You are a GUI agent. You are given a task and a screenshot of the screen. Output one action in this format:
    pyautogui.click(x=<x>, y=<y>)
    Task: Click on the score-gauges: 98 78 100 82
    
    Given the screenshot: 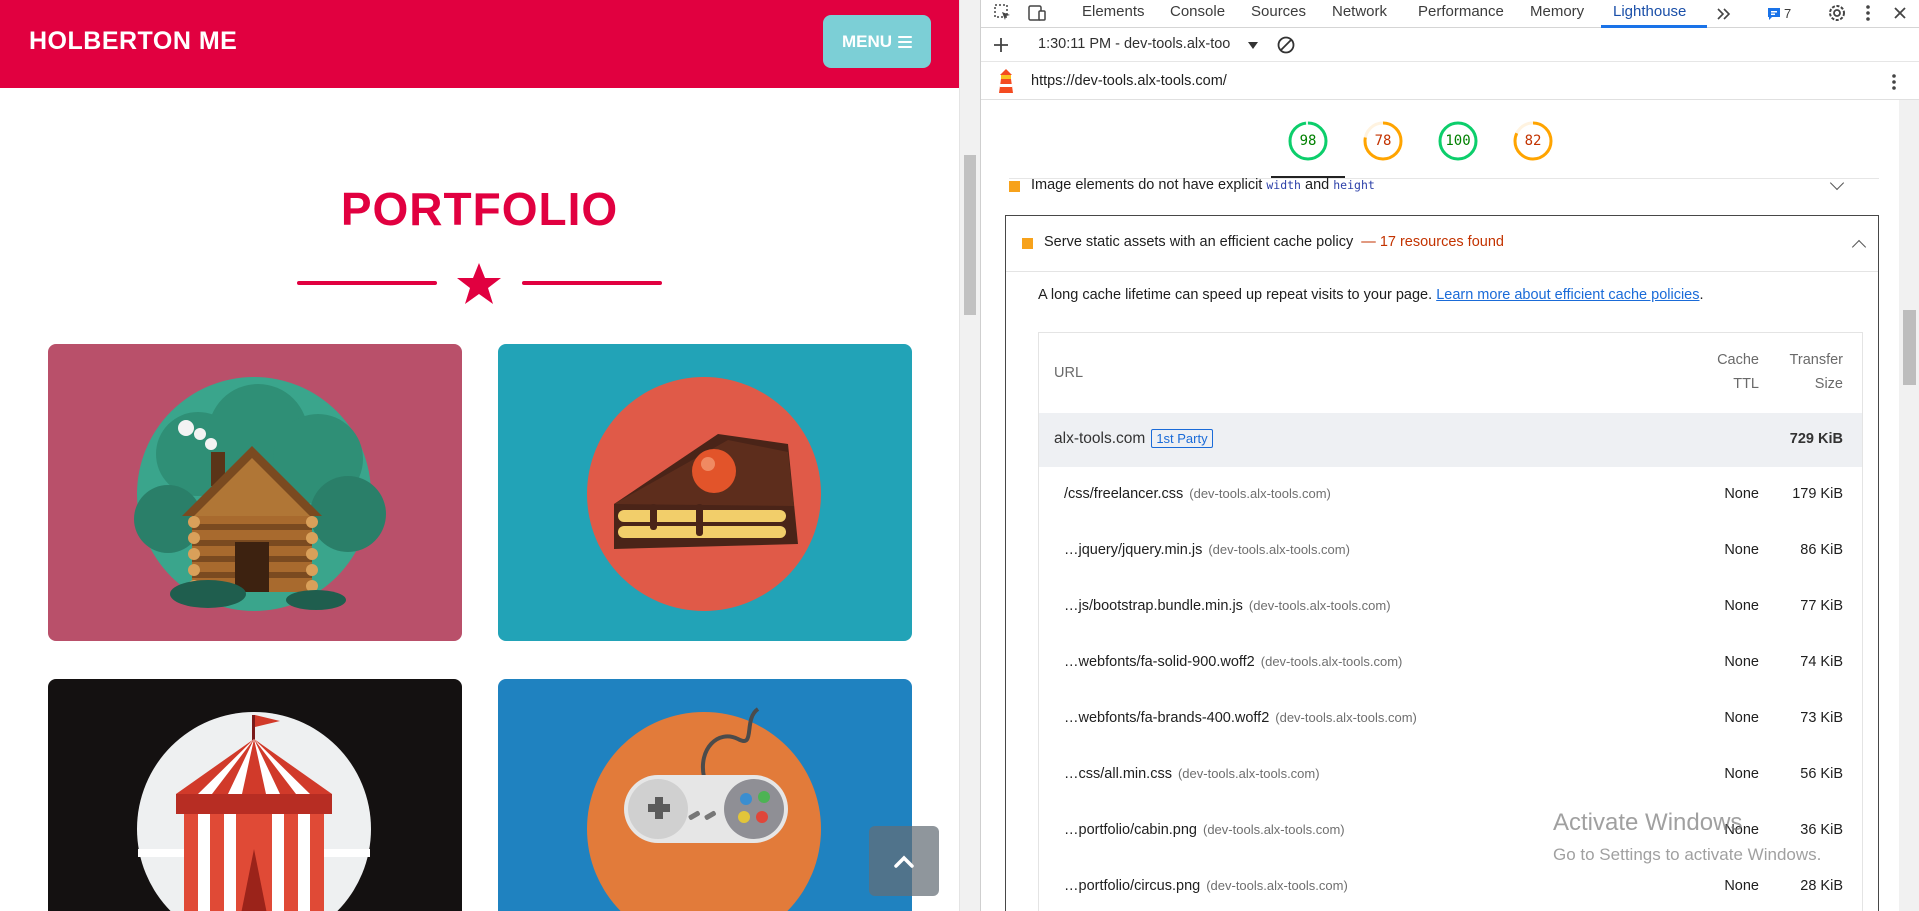 What is the action you would take?
    pyautogui.click(x=1440, y=139)
    